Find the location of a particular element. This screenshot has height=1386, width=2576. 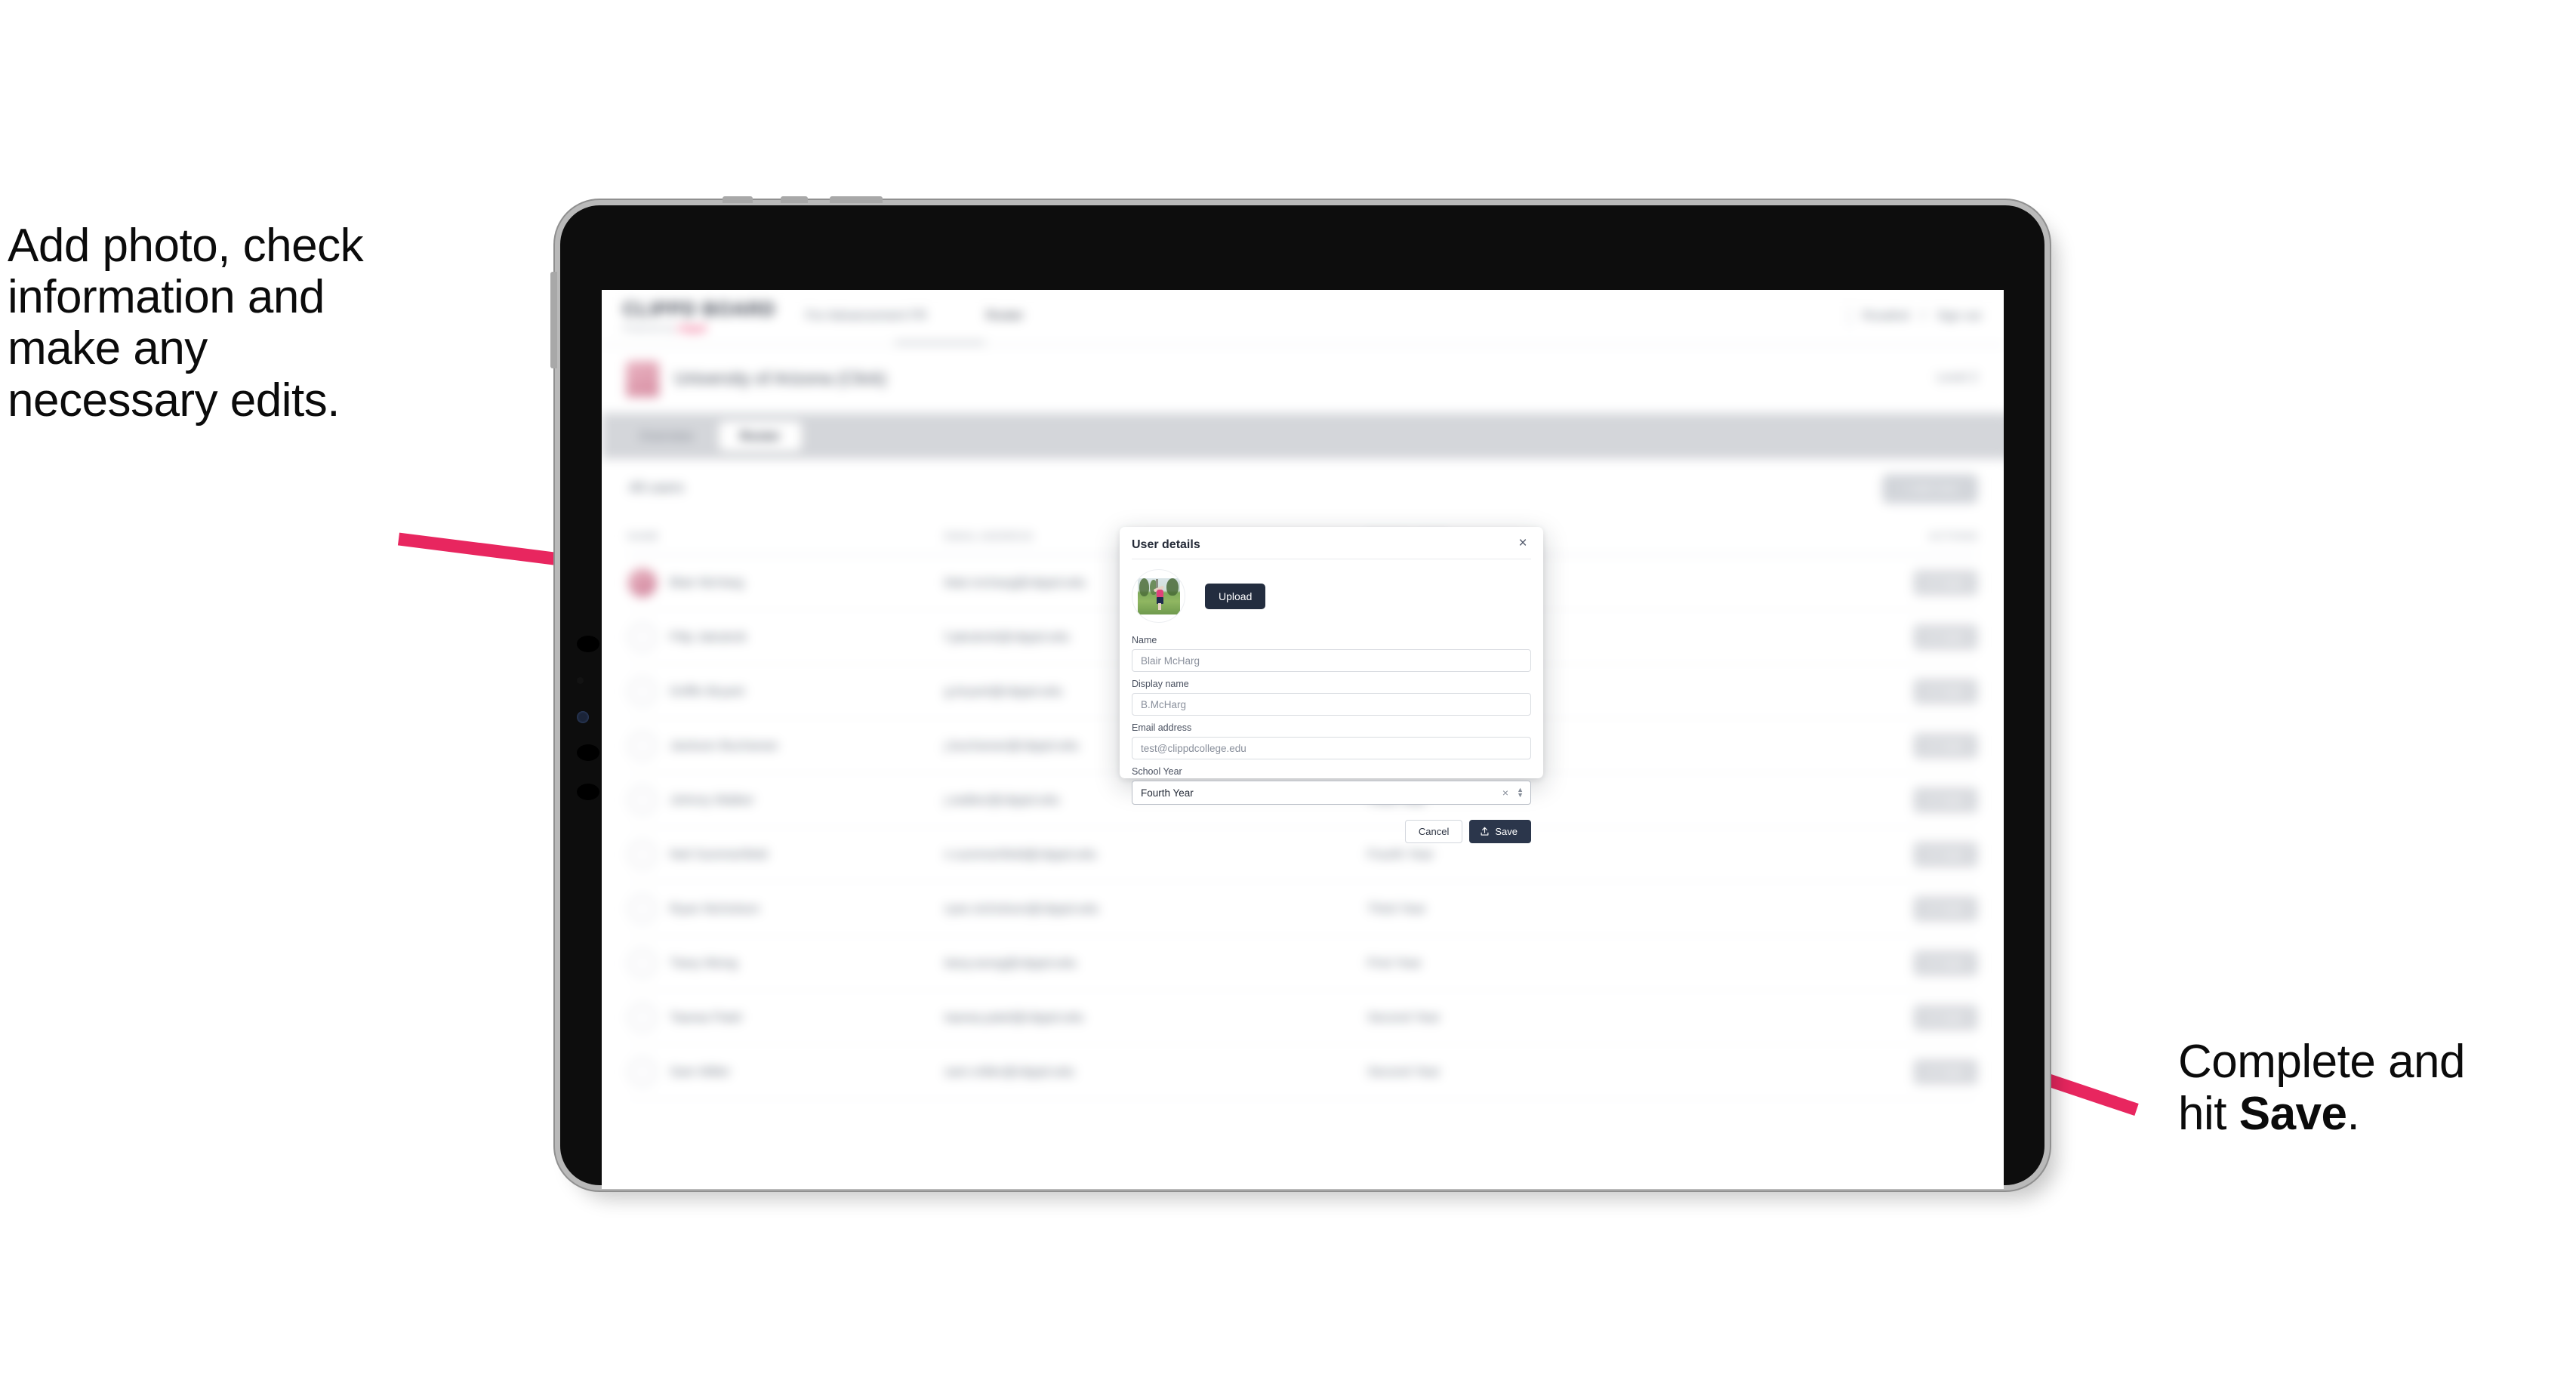

field-label-school-year: School Year is located at coordinates (1157, 771).